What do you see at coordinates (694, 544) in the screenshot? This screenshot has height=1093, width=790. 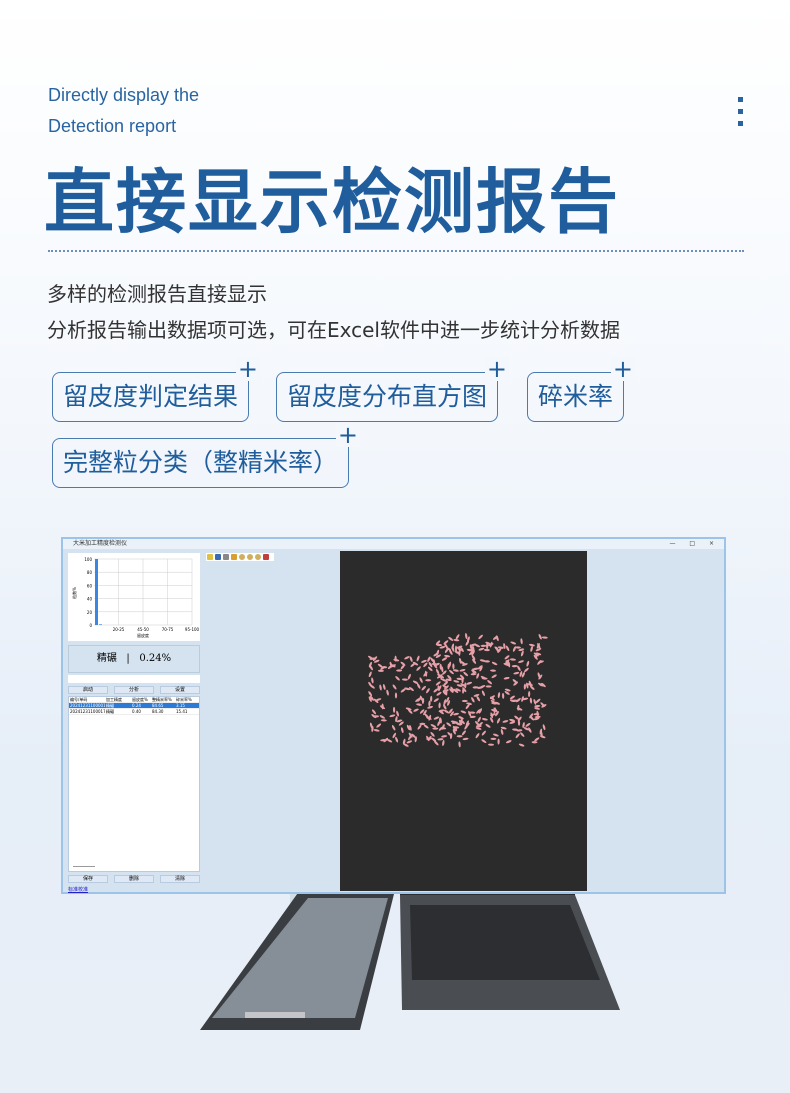 I see `window-controls: — □ ×` at bounding box center [694, 544].